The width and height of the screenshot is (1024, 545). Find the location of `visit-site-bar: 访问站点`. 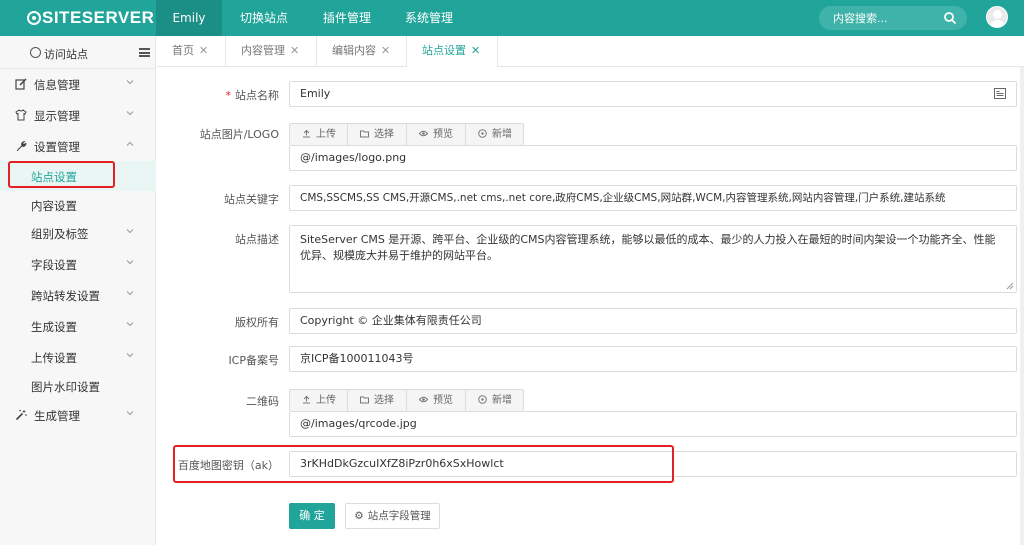

visit-site-bar: 访问站点 is located at coordinates (78, 52).